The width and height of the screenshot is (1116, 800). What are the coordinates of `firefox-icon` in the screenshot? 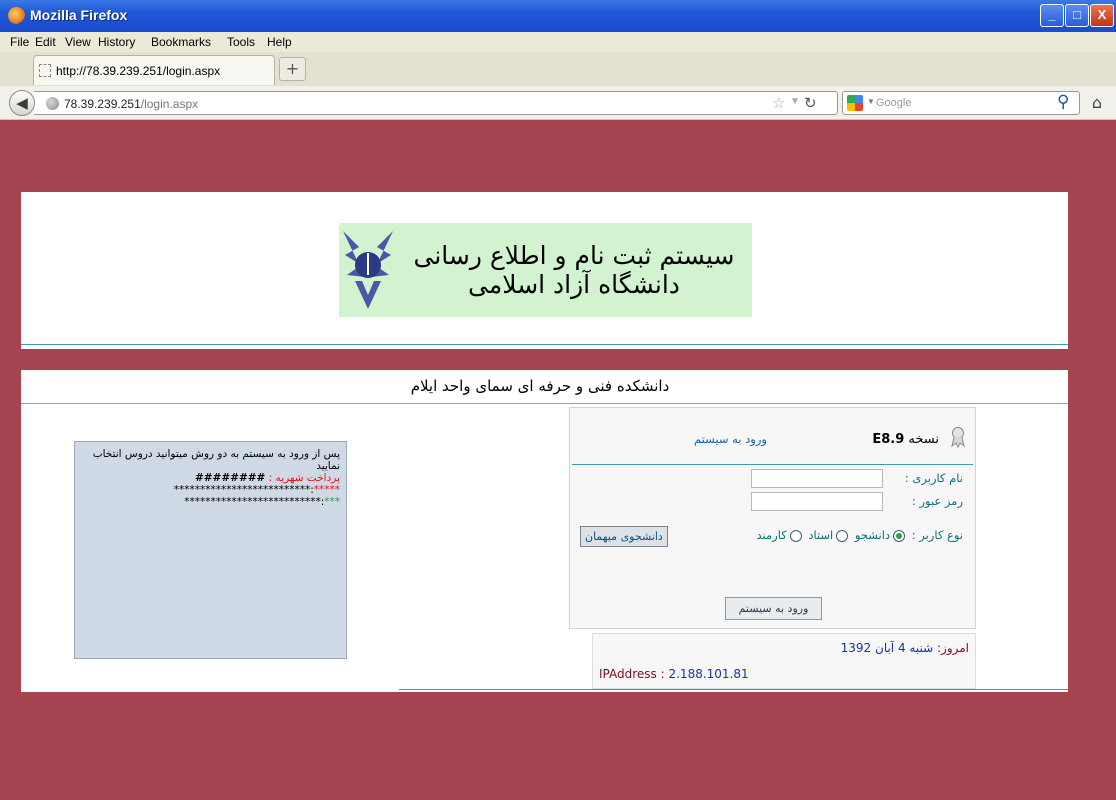 It's located at (16, 15).